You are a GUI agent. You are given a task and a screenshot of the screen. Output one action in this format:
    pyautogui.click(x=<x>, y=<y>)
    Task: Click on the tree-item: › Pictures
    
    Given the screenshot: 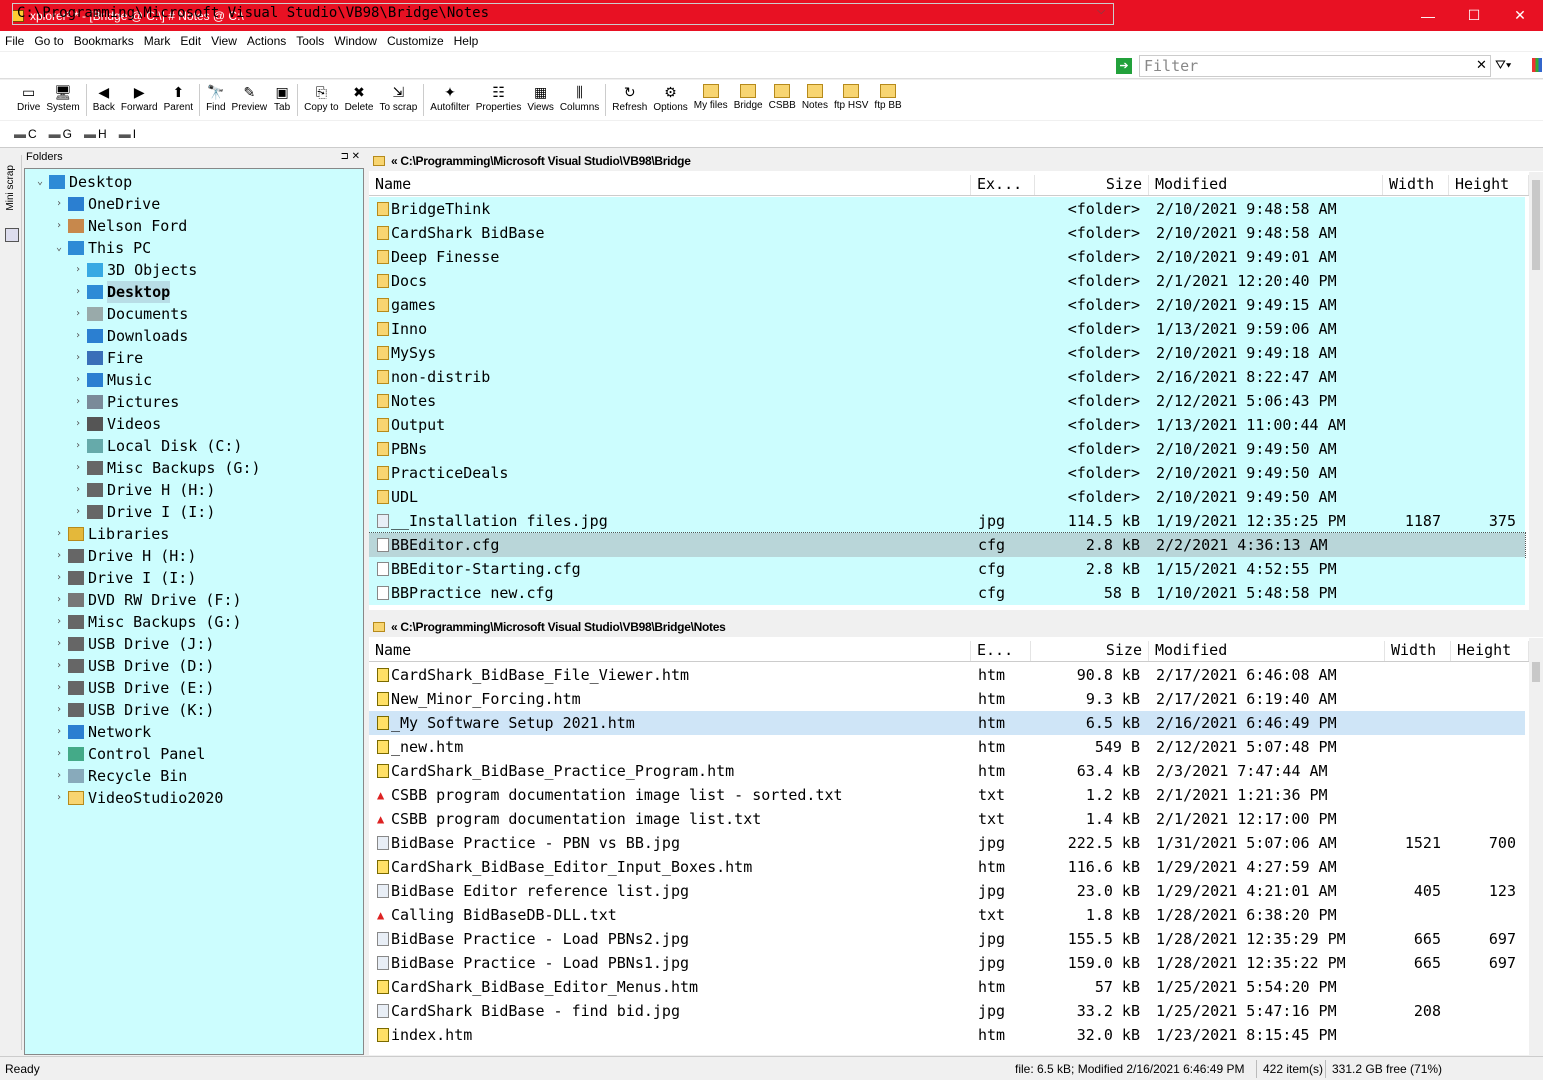 What is the action you would take?
    pyautogui.click(x=125, y=402)
    